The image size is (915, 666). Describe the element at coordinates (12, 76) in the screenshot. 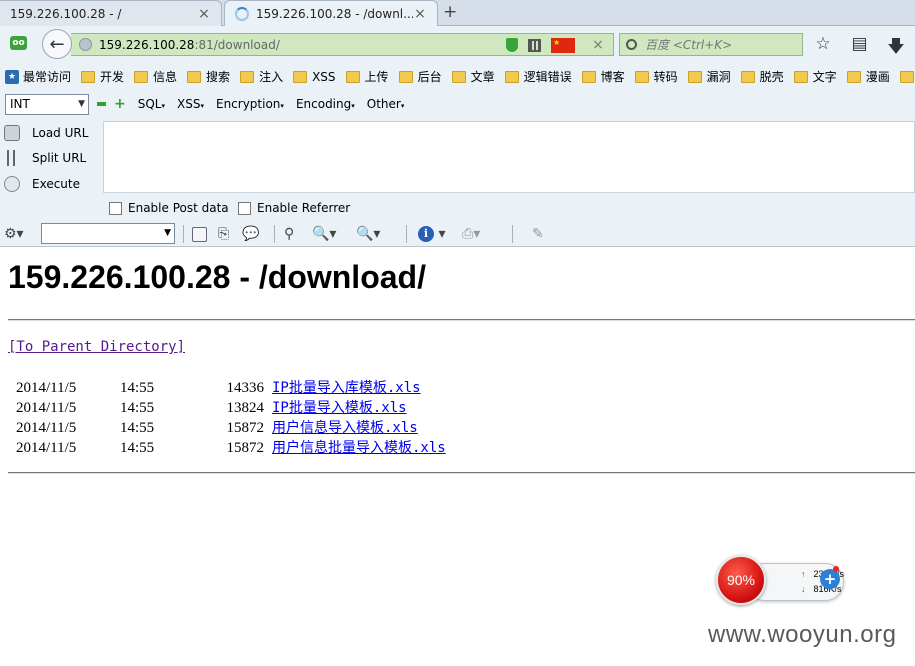

I see `bookmark-star-icon: ★` at that location.